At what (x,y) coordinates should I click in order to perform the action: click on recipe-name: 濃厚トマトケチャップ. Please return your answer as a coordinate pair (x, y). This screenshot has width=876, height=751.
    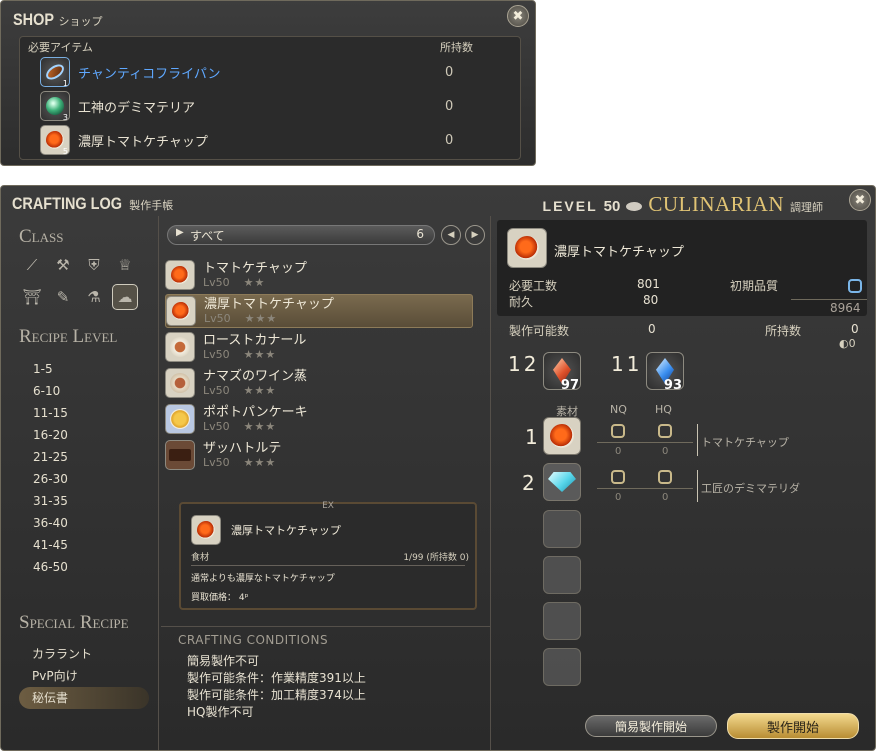
    Looking at the image, I should click on (269, 304).